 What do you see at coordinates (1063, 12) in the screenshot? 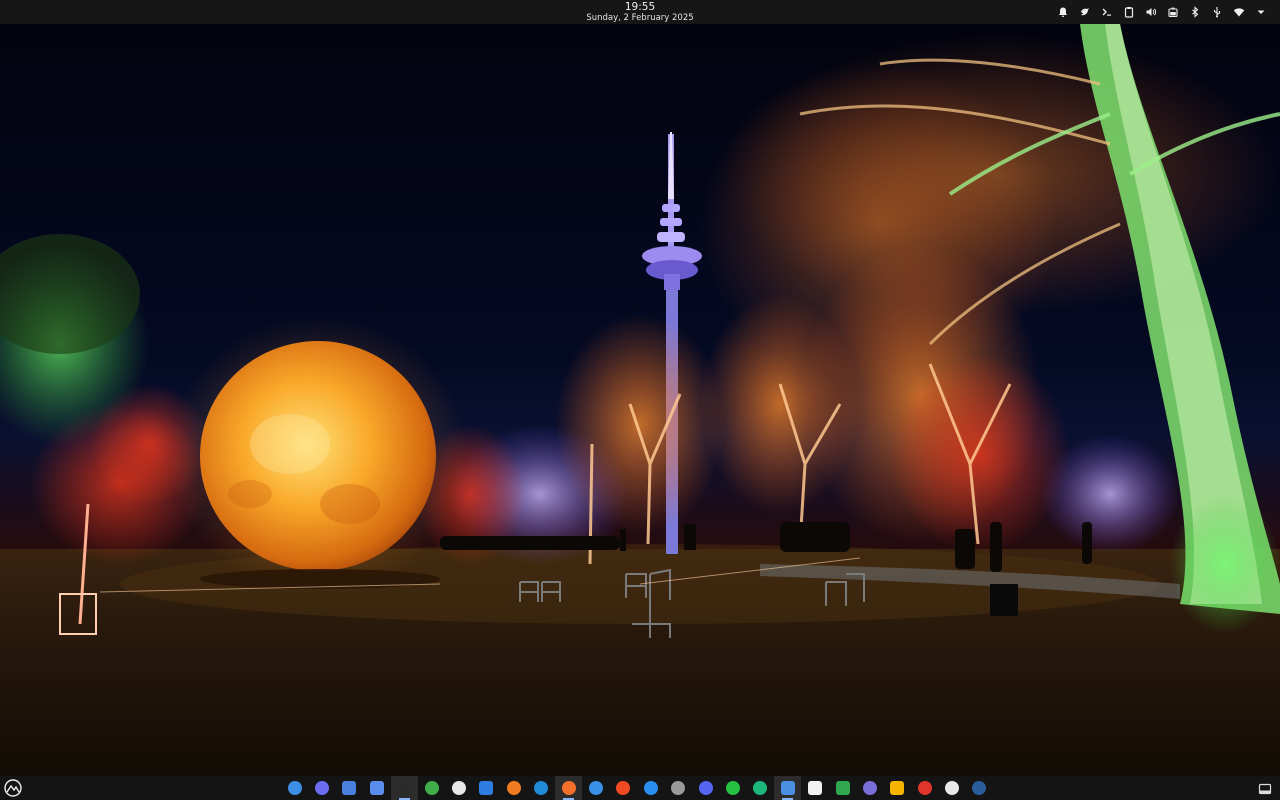
I see `notifications-bell-icon` at bounding box center [1063, 12].